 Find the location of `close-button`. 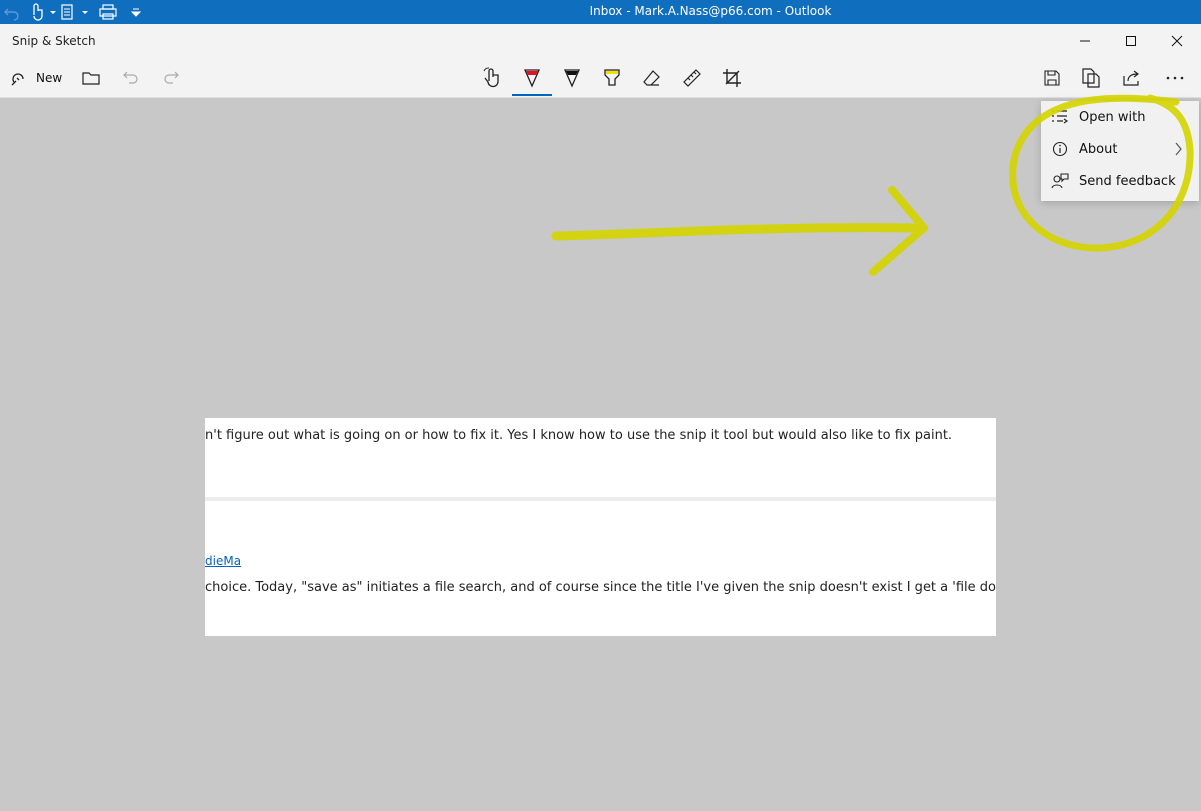

close-button is located at coordinates (1177, 41).